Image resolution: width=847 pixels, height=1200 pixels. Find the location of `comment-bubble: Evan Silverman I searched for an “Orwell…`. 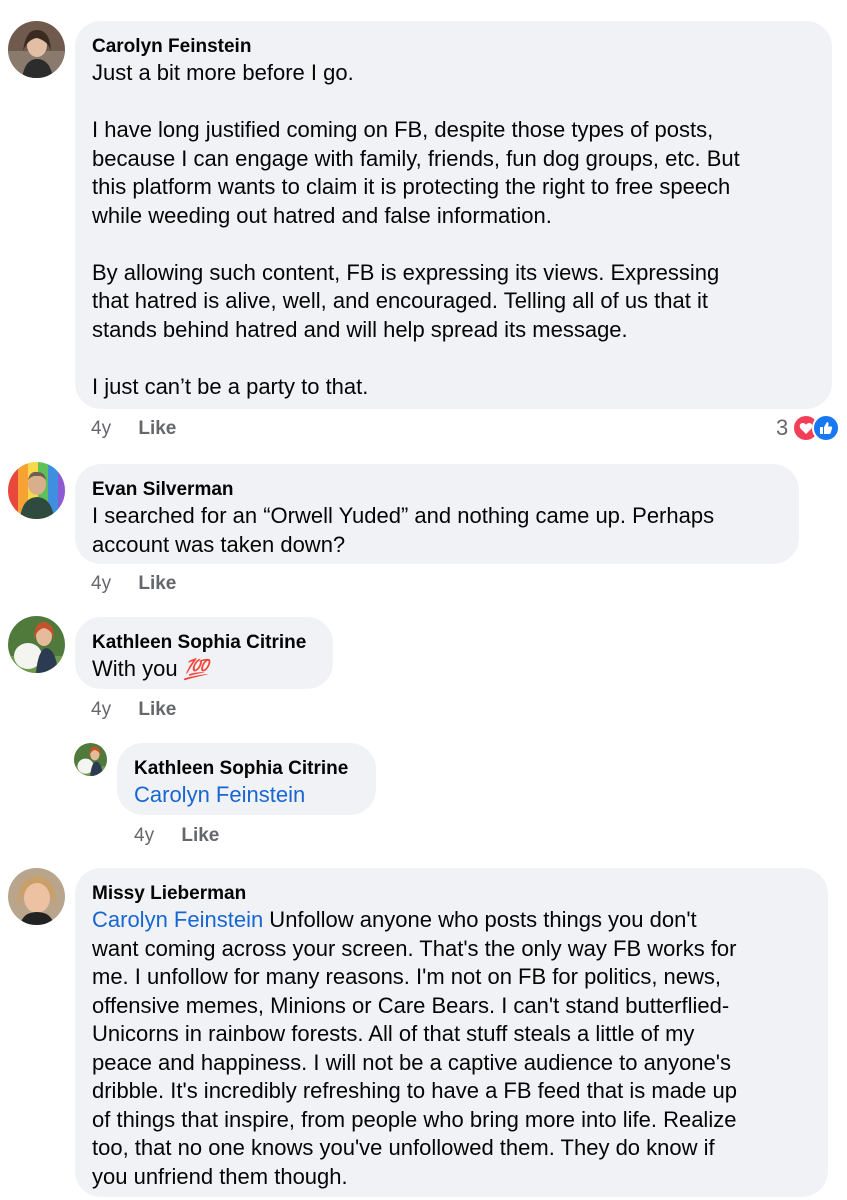

comment-bubble: Evan Silverman I searched for an “Orwell… is located at coordinates (437, 514).